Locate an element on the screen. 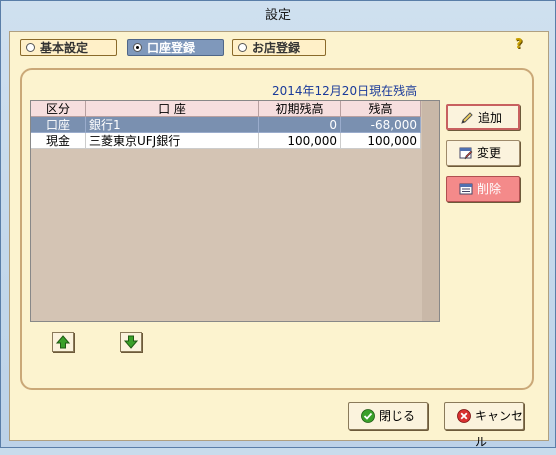 This screenshot has width=556, height=455. cell-account: 銀行1 is located at coordinates (172, 125).